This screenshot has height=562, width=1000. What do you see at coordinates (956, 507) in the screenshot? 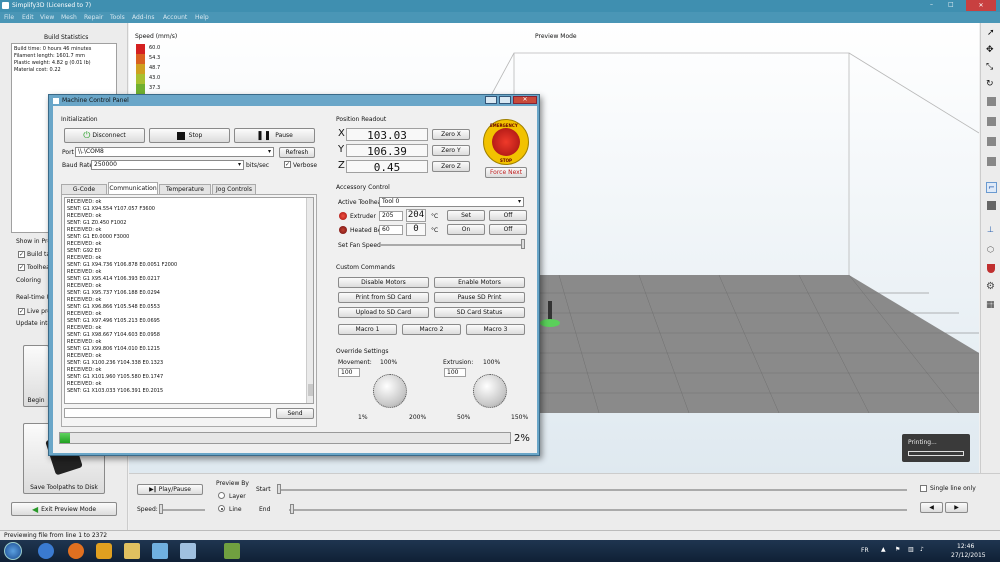
I see `step-forward-button: ▶` at bounding box center [956, 507].